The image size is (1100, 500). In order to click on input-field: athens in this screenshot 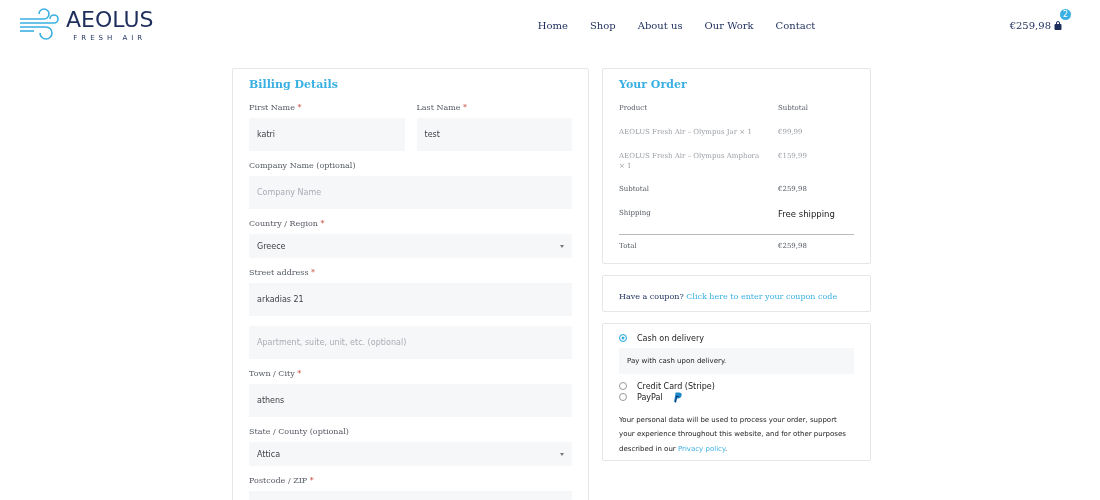, I will do `click(410, 400)`.